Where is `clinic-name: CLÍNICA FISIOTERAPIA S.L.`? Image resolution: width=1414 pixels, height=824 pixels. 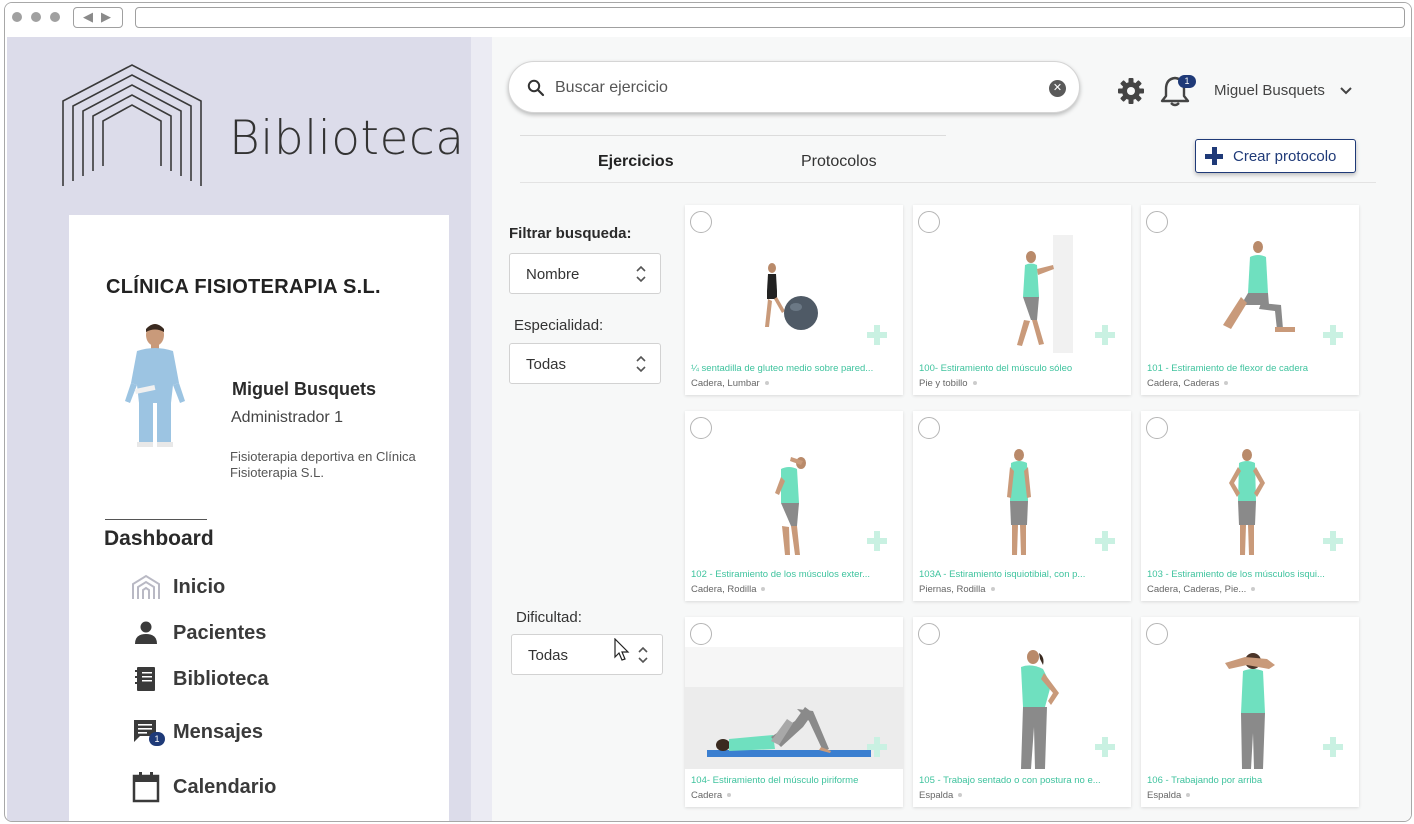 clinic-name: CLÍNICA FISIOTERAPIA S.L. is located at coordinates (243, 287).